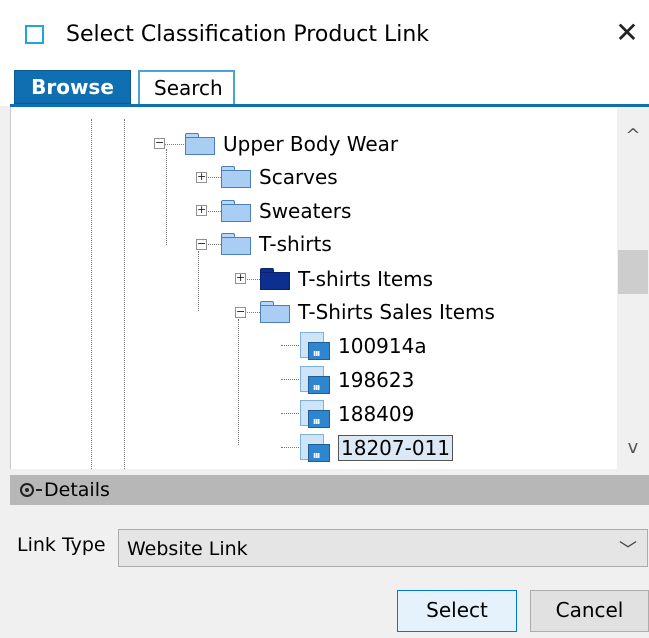 Image resolution: width=649 pixels, height=638 pixels. I want to click on tree-node-t-shirts-sales-items: T-Shirts Sales Items, so click(377, 312).